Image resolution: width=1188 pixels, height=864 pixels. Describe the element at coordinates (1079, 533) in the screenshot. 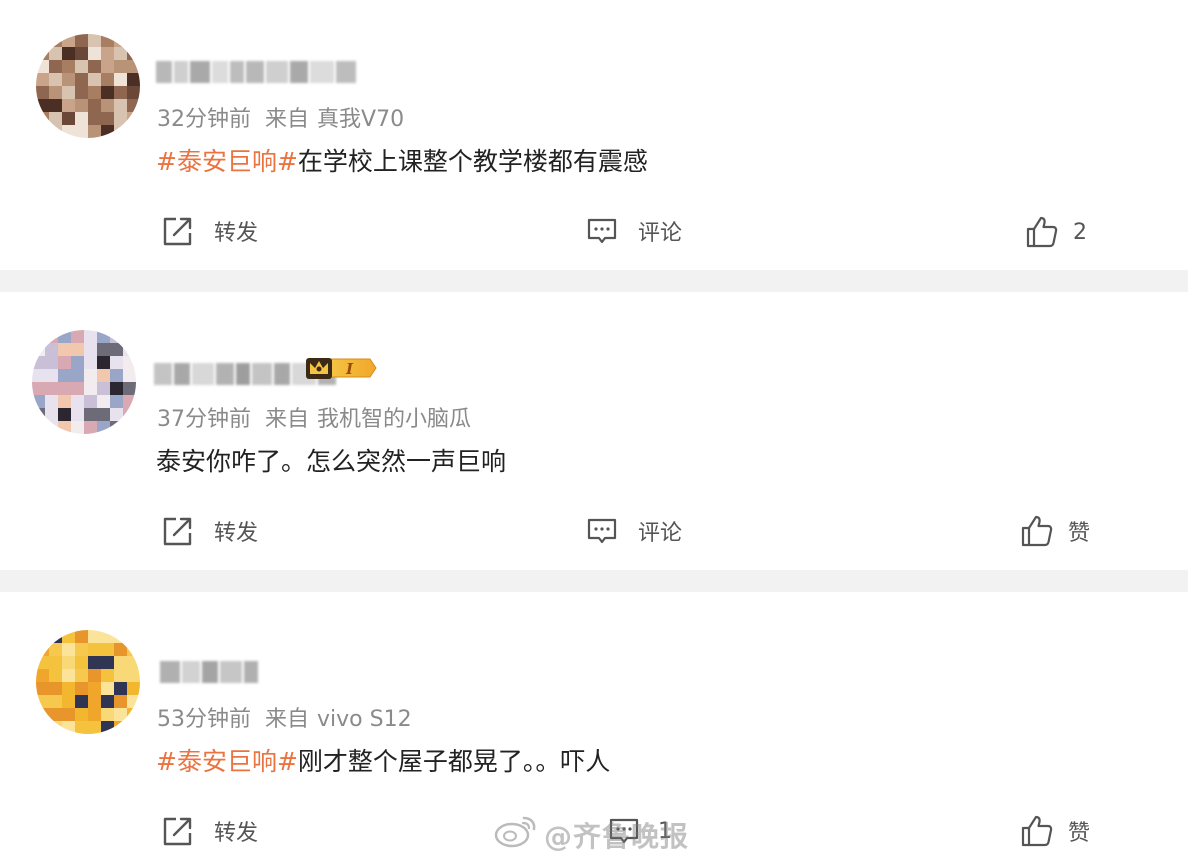

I see `like-label: 赞` at that location.